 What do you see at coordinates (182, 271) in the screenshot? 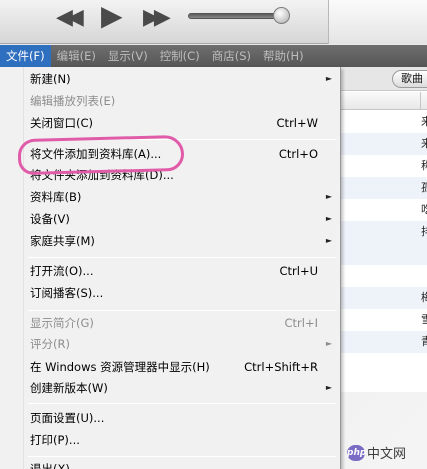
I see `menu-item-open-stream: 打开流(O)... Ctrl+U` at bounding box center [182, 271].